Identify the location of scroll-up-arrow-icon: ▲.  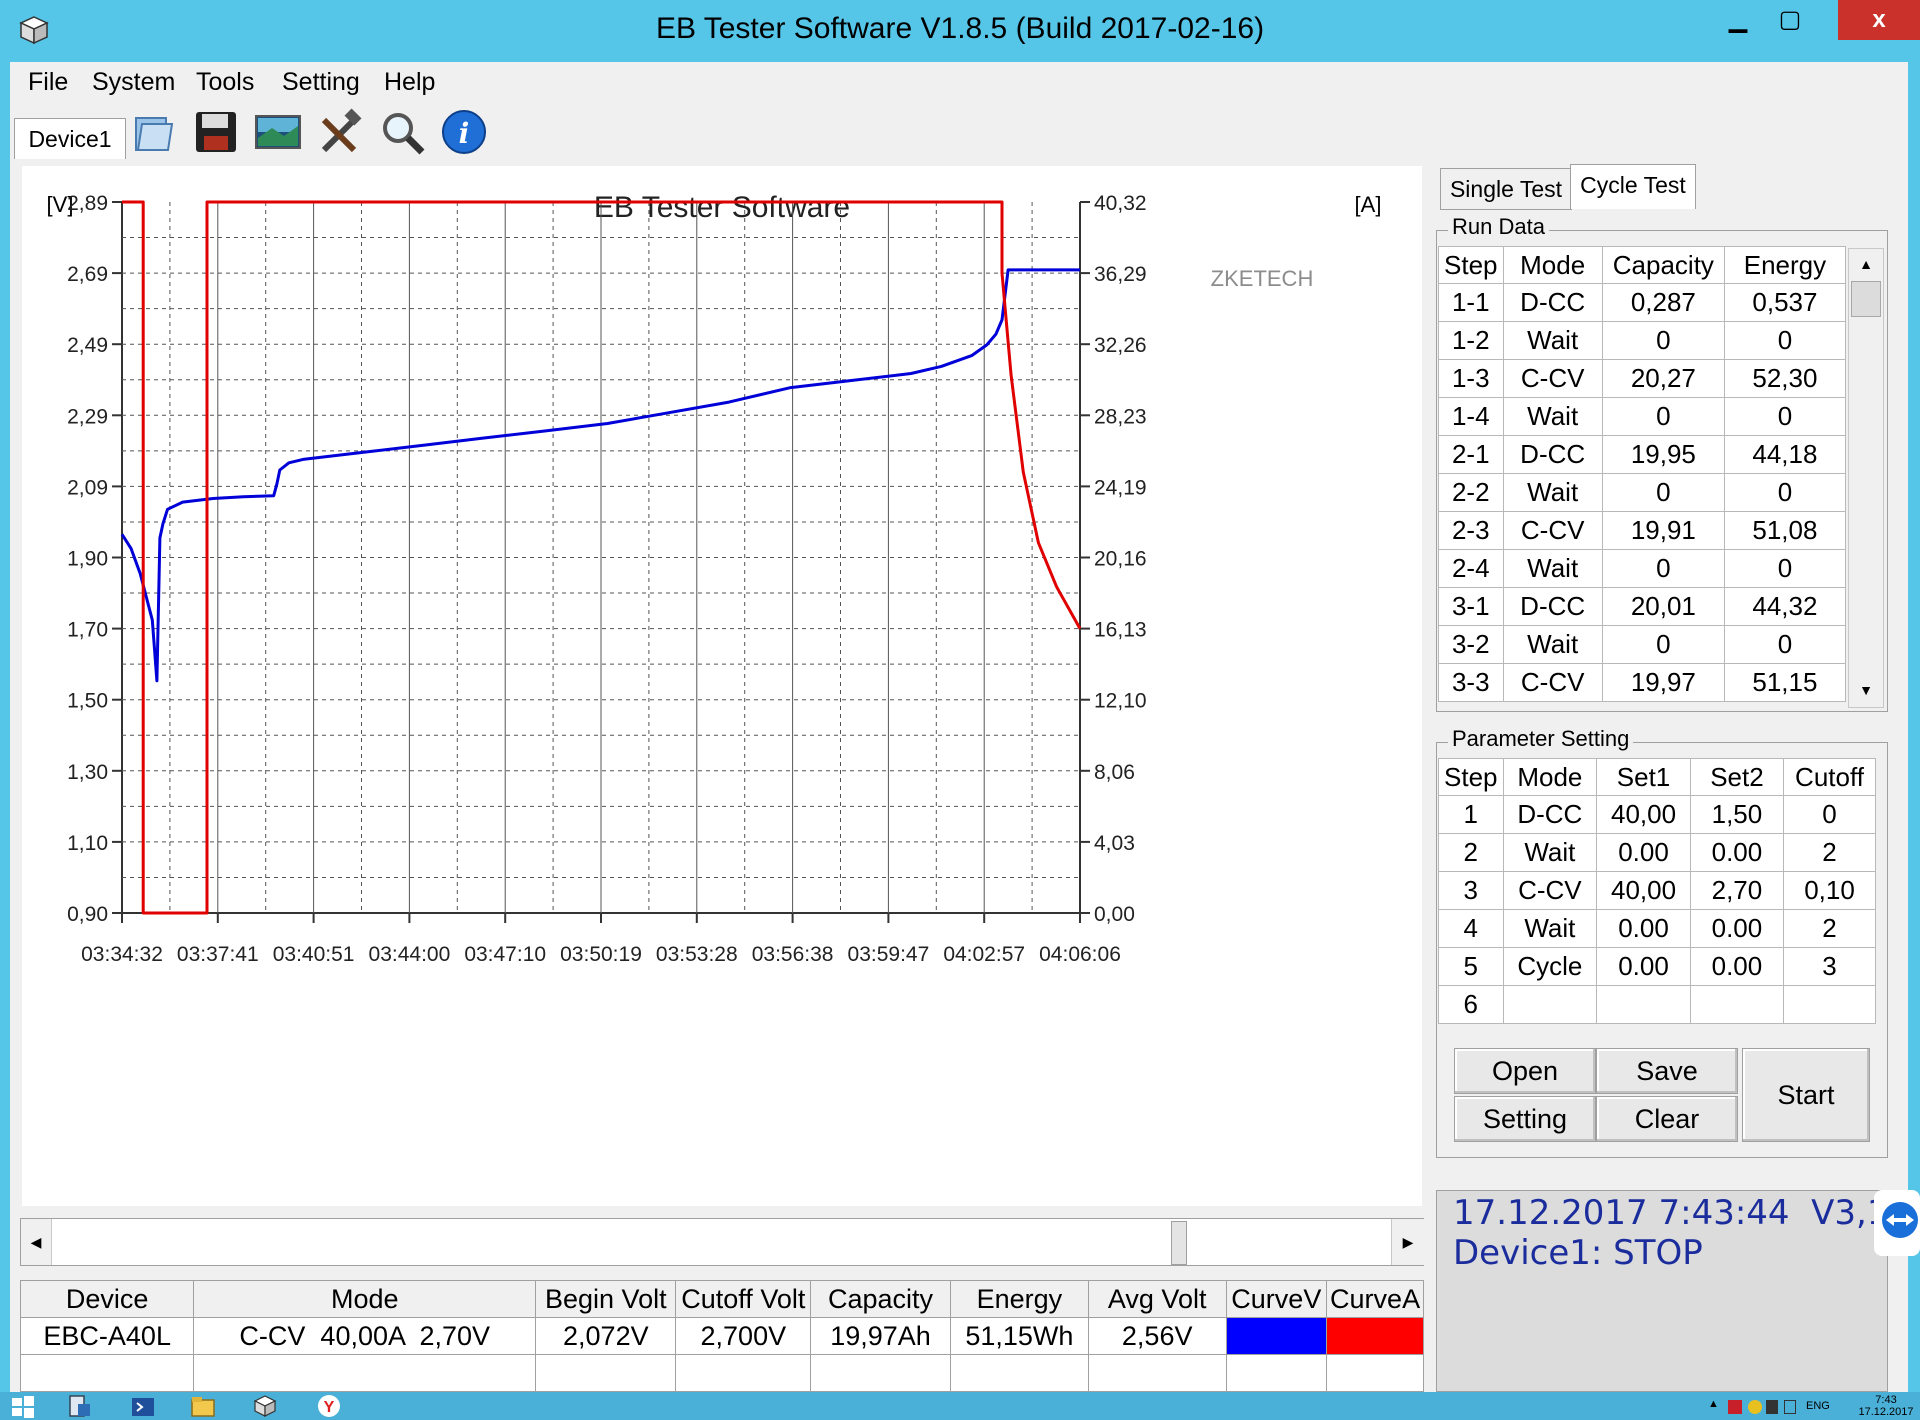
(1866, 264).